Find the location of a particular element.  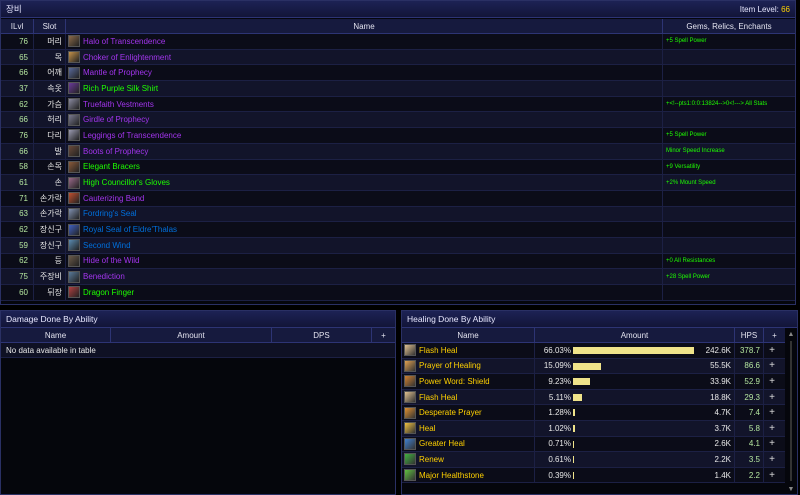

ability-amount-cell: 0.39% 1.4K is located at coordinates (635, 475).